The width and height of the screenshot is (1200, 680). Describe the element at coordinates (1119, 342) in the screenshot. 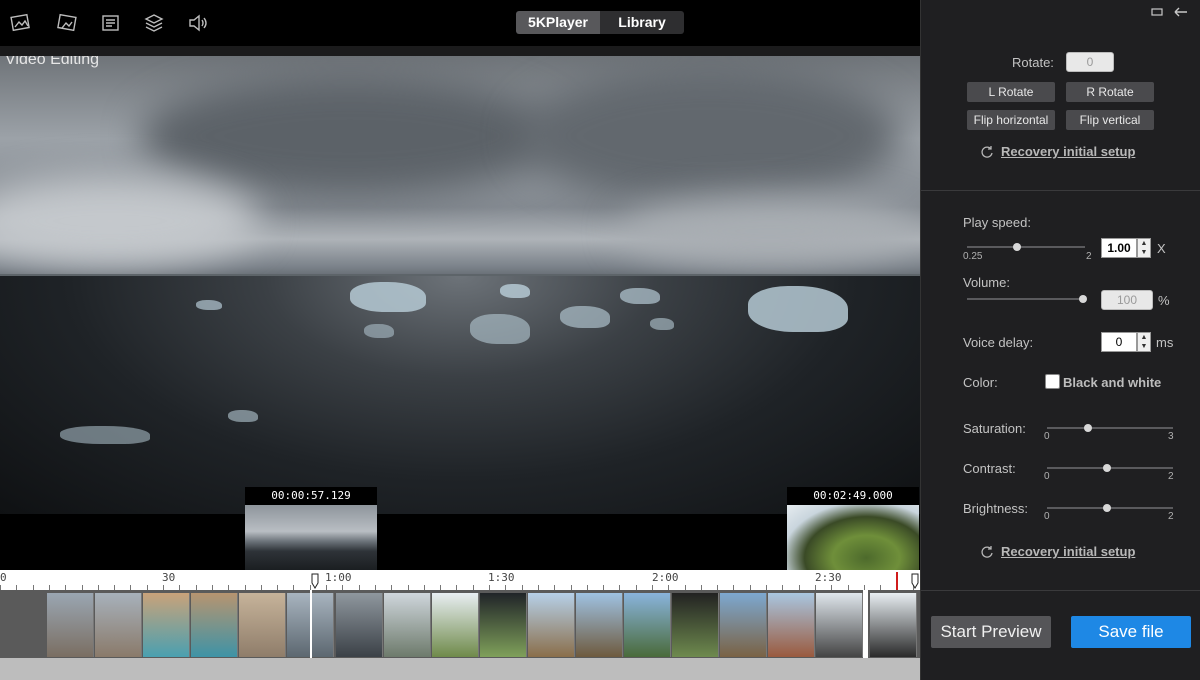

I see `voice-delay-input: 0` at that location.